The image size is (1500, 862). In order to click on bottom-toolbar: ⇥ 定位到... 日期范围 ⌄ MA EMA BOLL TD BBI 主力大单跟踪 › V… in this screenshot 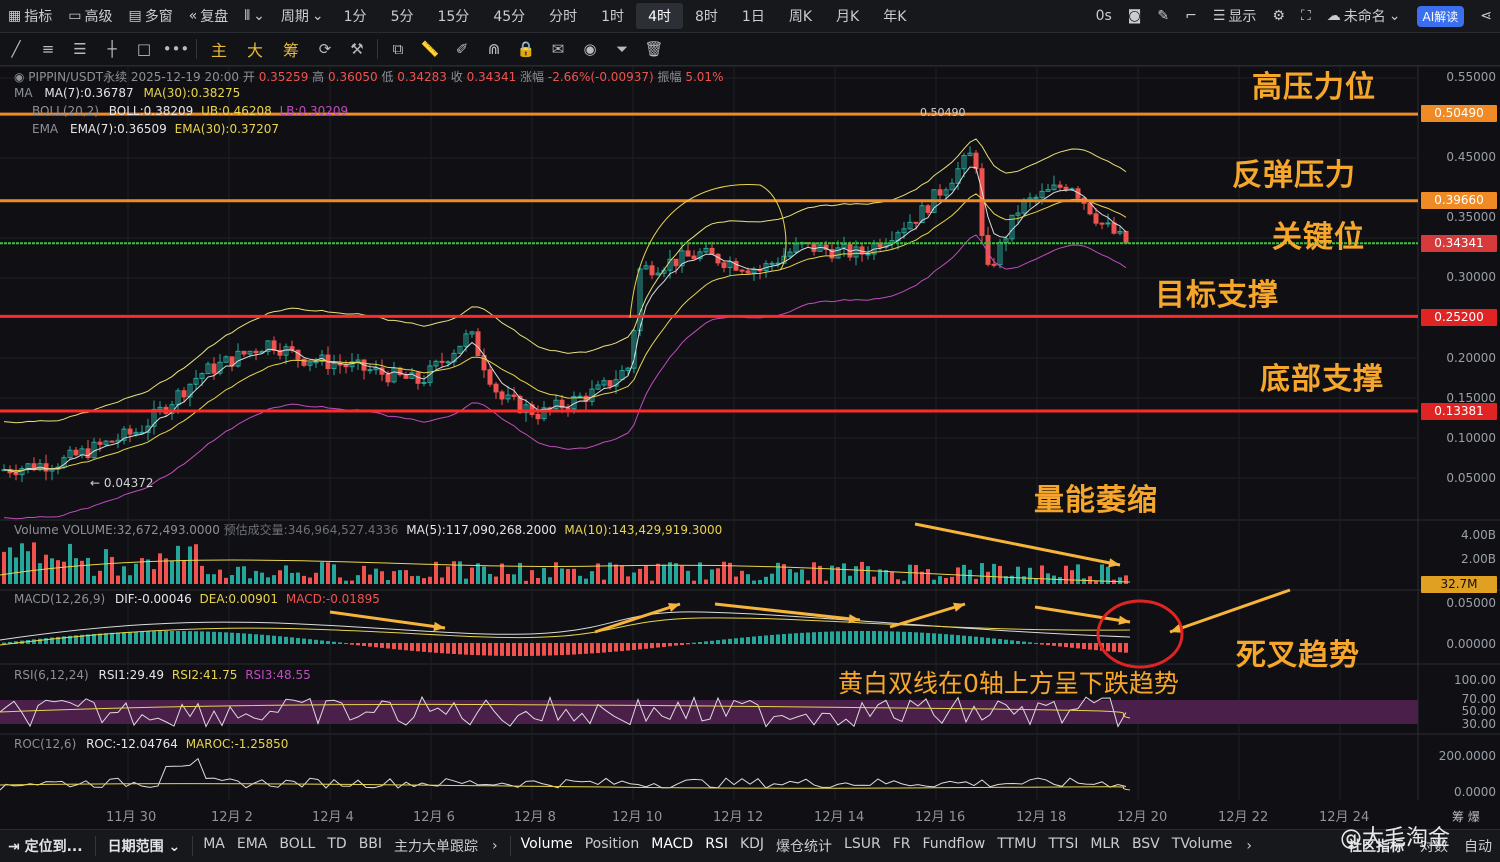, I will do `click(750, 845)`.